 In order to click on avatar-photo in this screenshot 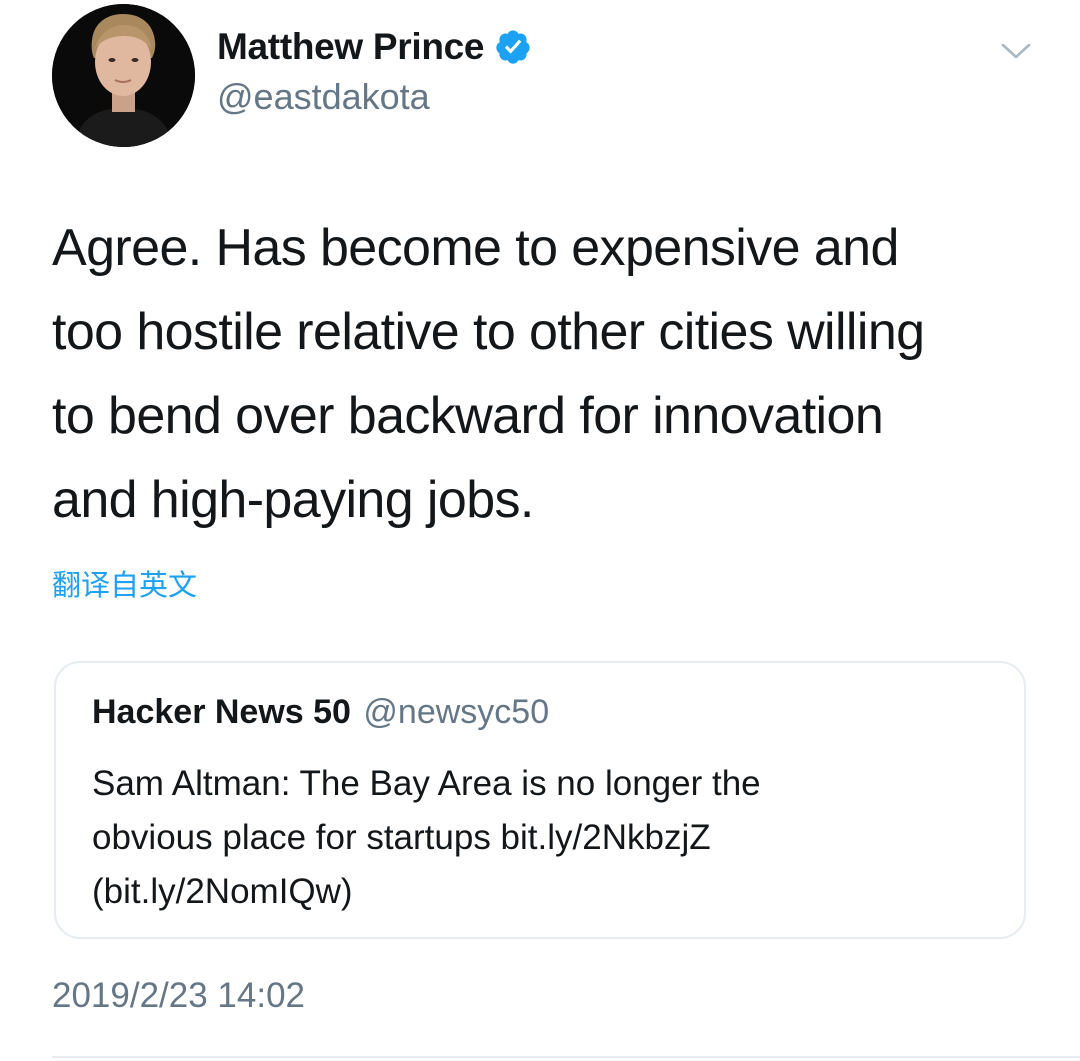, I will do `click(123, 75)`.